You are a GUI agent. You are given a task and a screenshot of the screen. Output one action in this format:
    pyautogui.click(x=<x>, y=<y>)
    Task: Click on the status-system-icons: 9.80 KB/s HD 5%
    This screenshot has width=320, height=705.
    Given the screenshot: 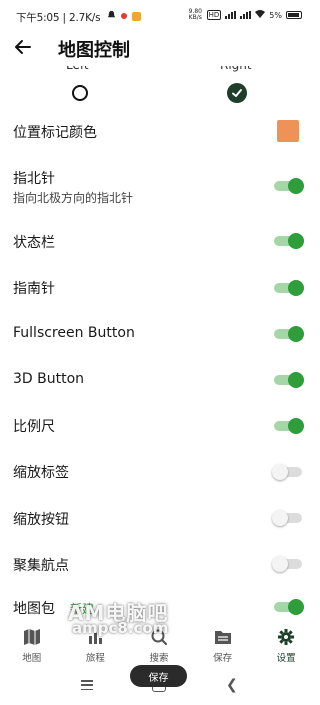 What is the action you would take?
    pyautogui.click(x=245, y=15)
    